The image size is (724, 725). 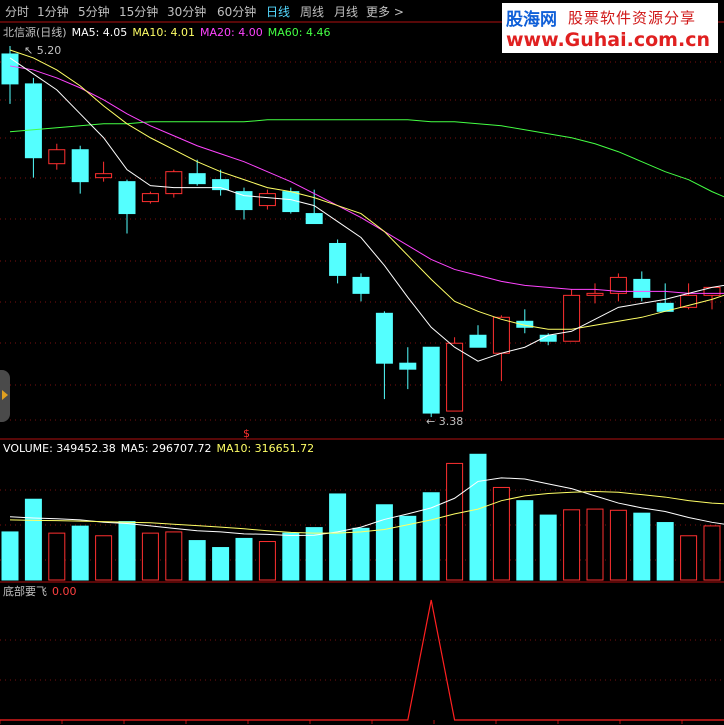 What do you see at coordinates (42, 50) in the screenshot?
I see `high-price-label: ↖ 5.20` at bounding box center [42, 50].